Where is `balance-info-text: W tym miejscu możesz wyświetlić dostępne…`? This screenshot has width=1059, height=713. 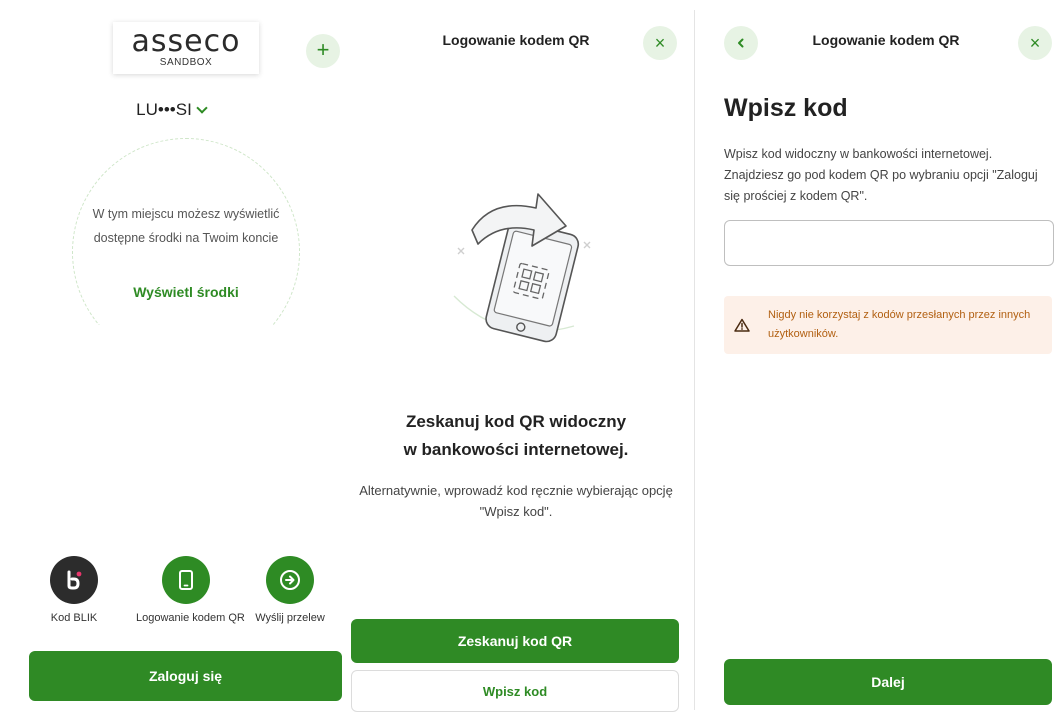
balance-info-text: W tym miejscu możesz wyświetlić dostępne… is located at coordinates (186, 226).